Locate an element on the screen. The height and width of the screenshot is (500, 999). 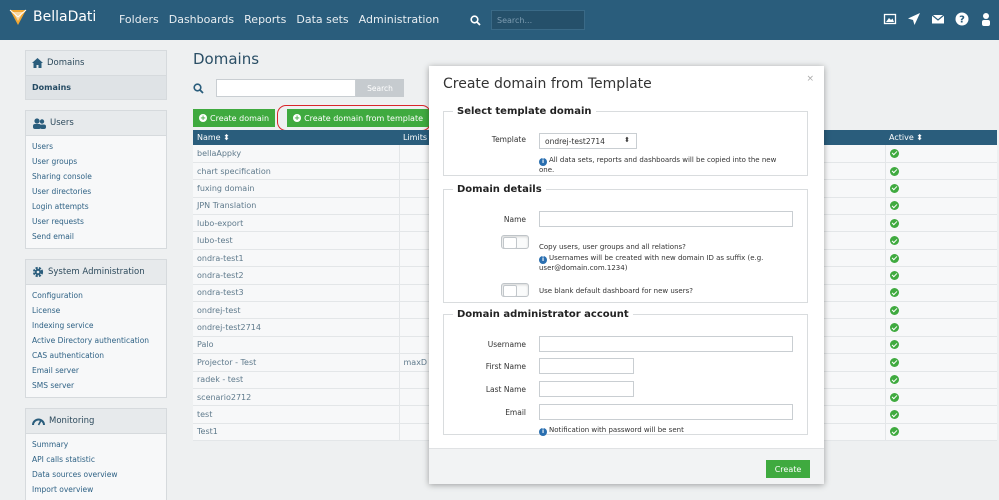
domain-name-cell: scenario2712 is located at coordinates (296, 397).